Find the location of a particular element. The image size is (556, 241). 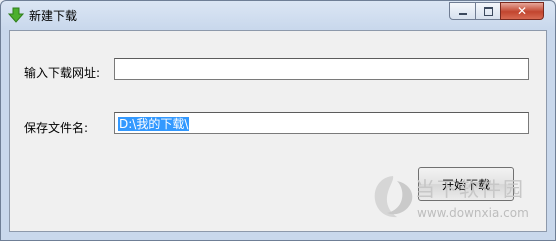

watermark-logo-icon is located at coordinates (393, 197).